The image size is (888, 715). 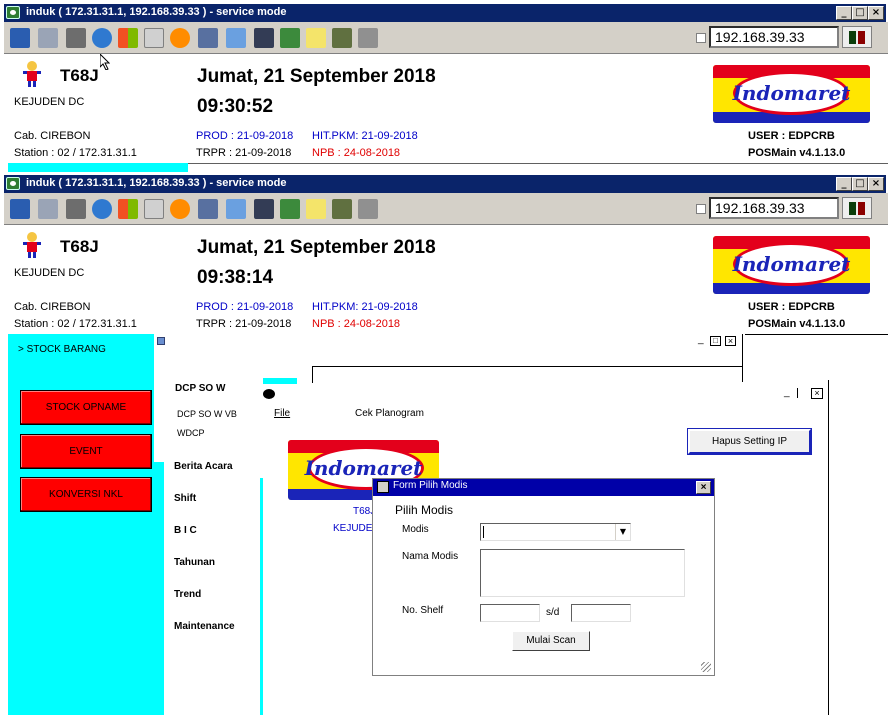 I want to click on resize-grip-icon, so click(x=706, y=667).